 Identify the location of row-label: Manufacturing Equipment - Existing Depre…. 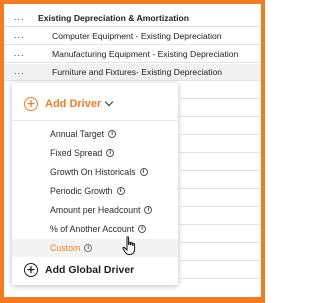
(145, 54).